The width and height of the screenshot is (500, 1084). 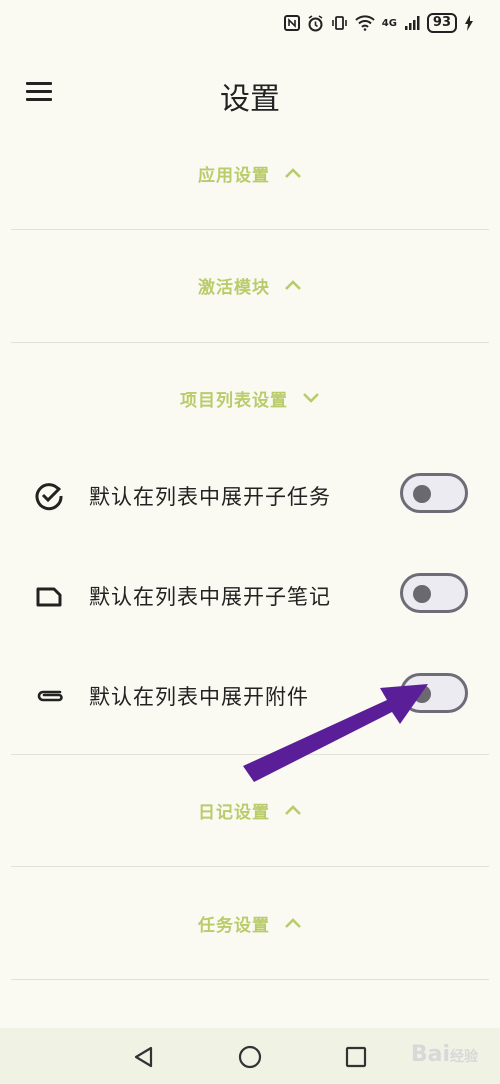 I want to click on setting-row-expand-attachments: 默认在列表中展开附件, so click(x=250, y=695).